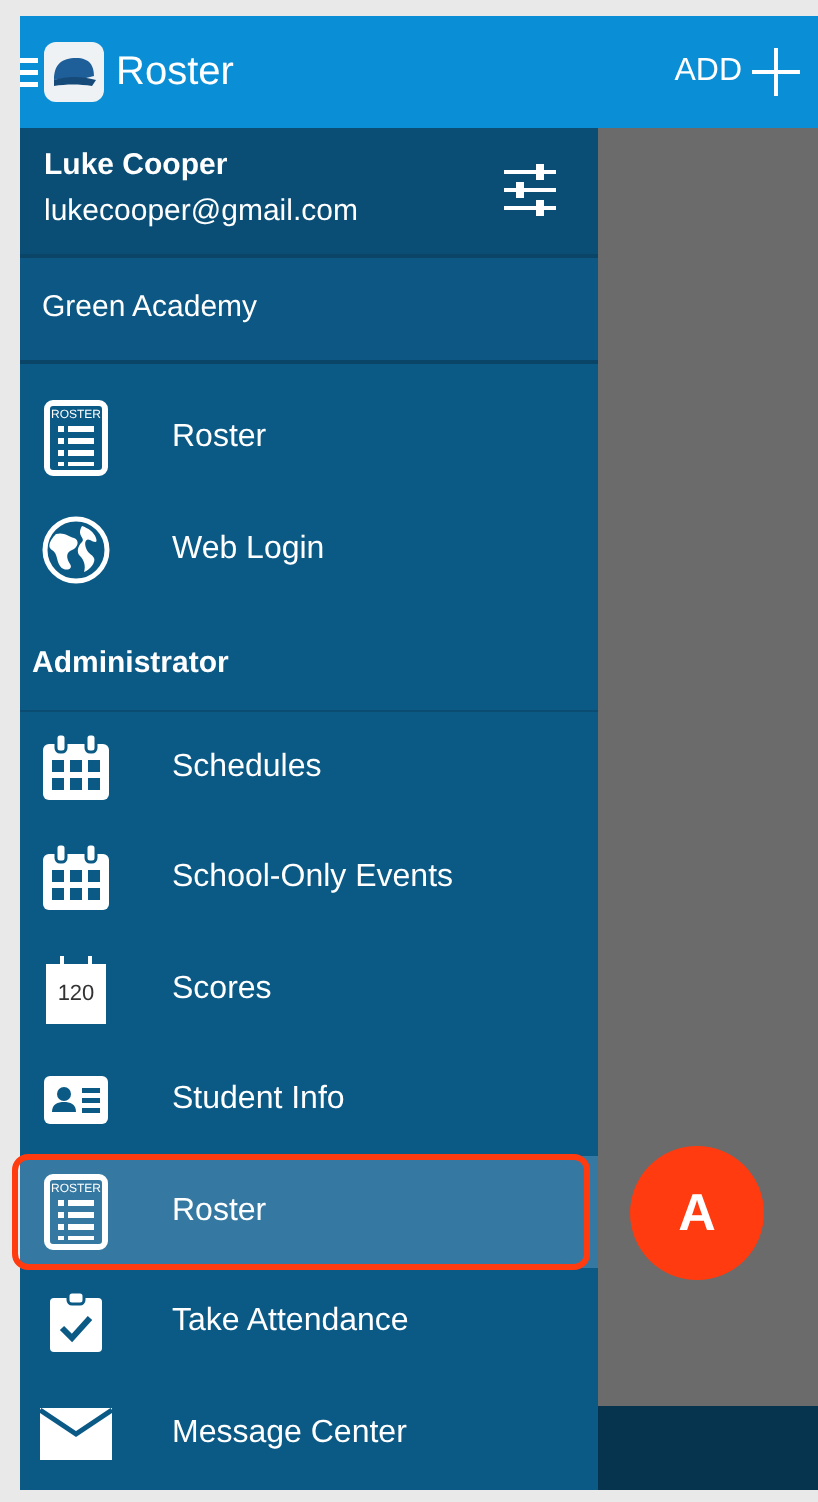 This screenshot has width=818, height=1502. What do you see at coordinates (76, 1322) in the screenshot?
I see `clipboard-check-icon` at bounding box center [76, 1322].